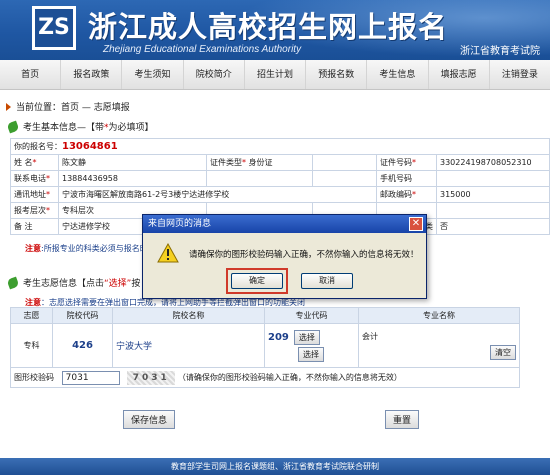  Describe the element at coordinates (34, 226) in the screenshot. I see `remark-label: 备 注` at that location.